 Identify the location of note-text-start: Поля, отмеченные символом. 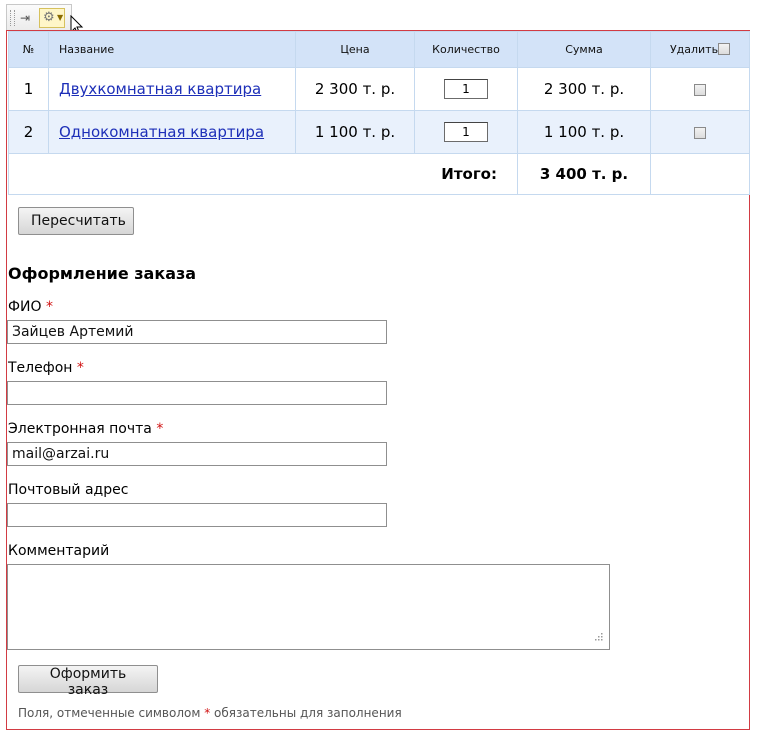
(111, 713).